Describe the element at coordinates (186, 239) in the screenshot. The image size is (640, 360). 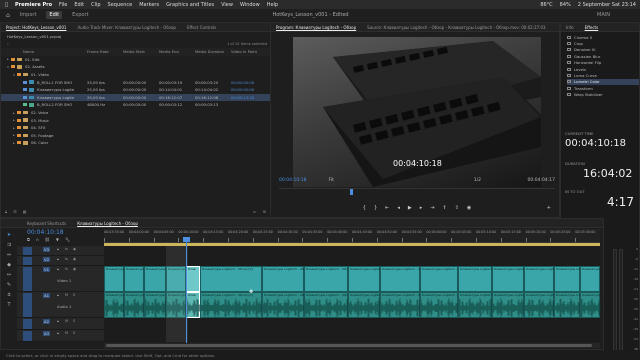
I see `playhead-head` at that location.